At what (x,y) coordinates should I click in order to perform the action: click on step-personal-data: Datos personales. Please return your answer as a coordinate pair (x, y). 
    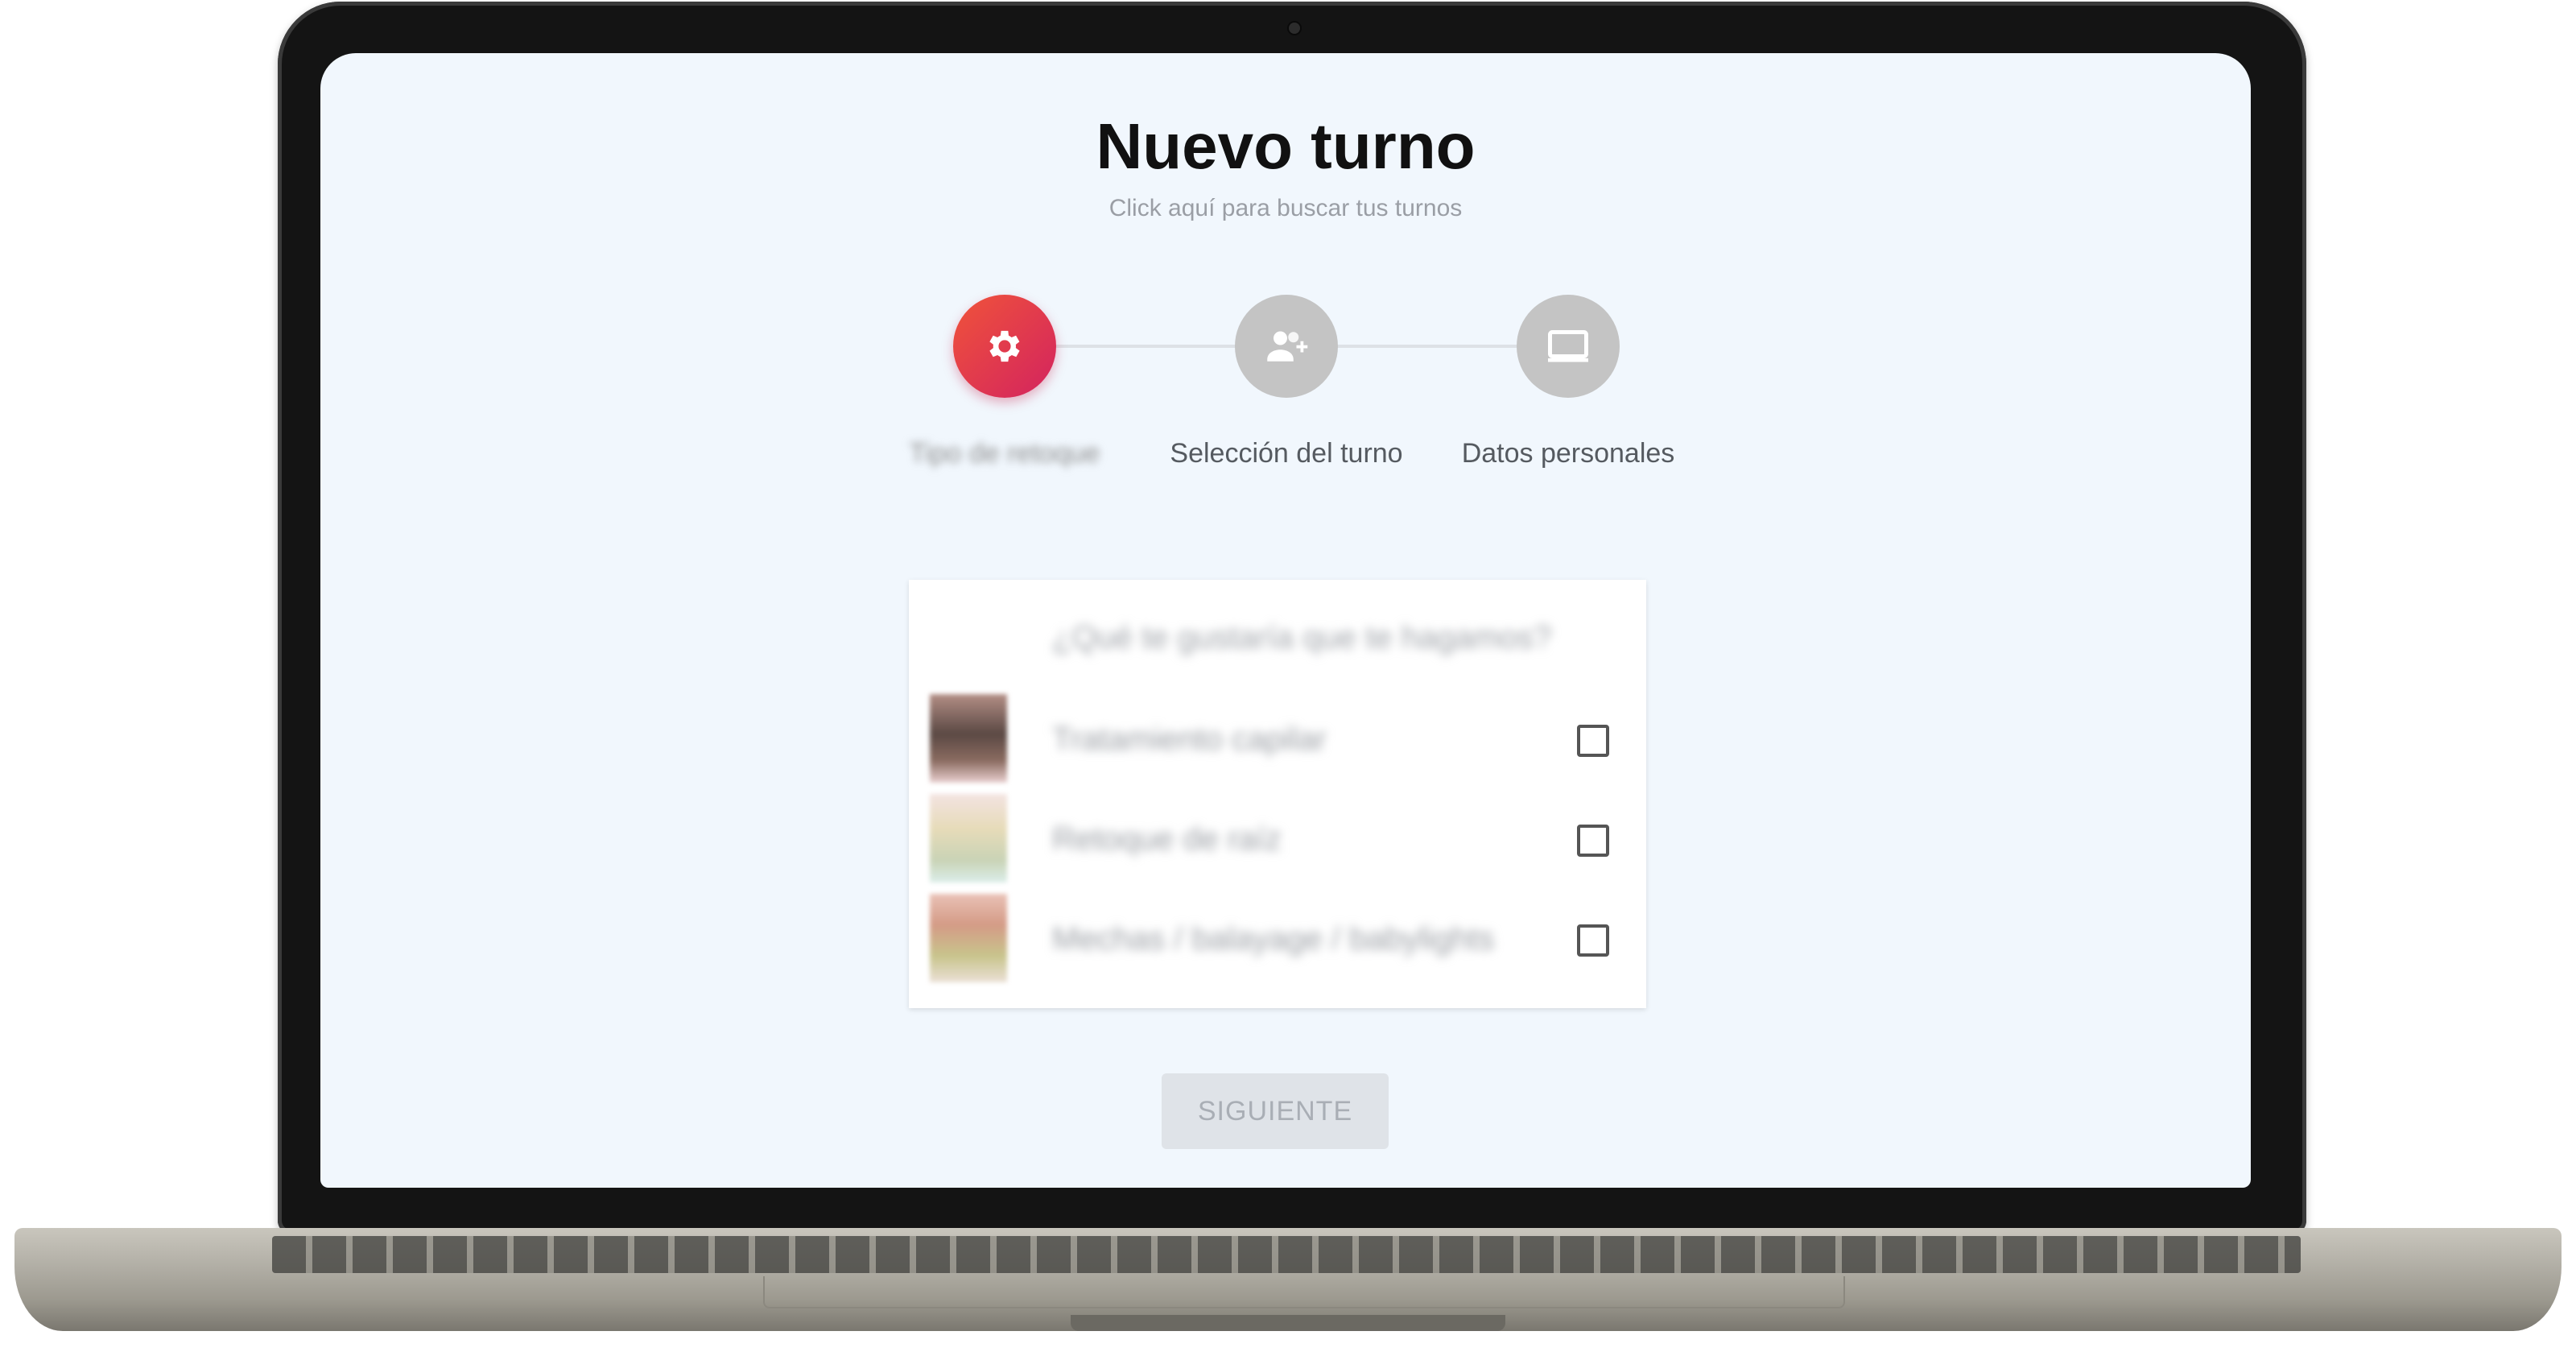
    Looking at the image, I should click on (1568, 384).